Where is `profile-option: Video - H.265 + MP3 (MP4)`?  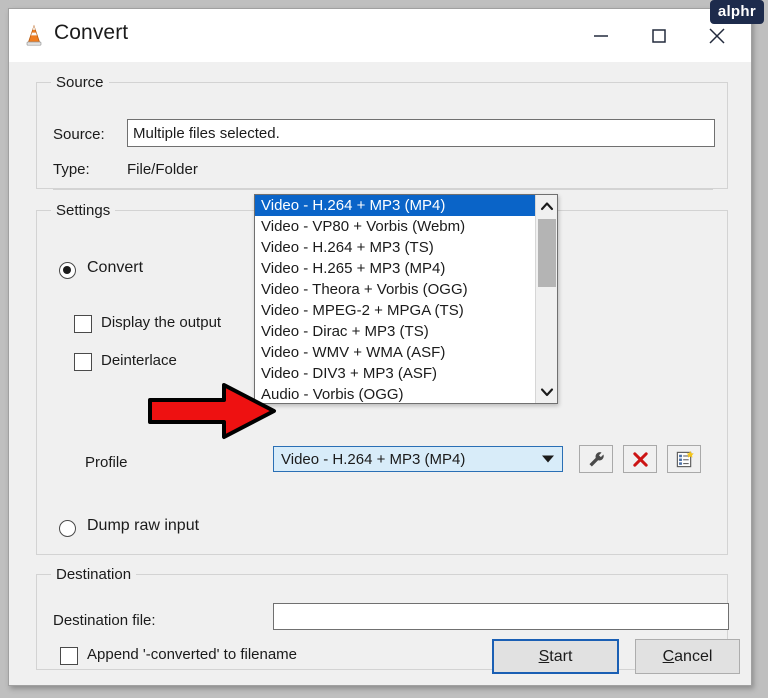
profile-option: Video - H.265 + MP3 (MP4) is located at coordinates (395, 268).